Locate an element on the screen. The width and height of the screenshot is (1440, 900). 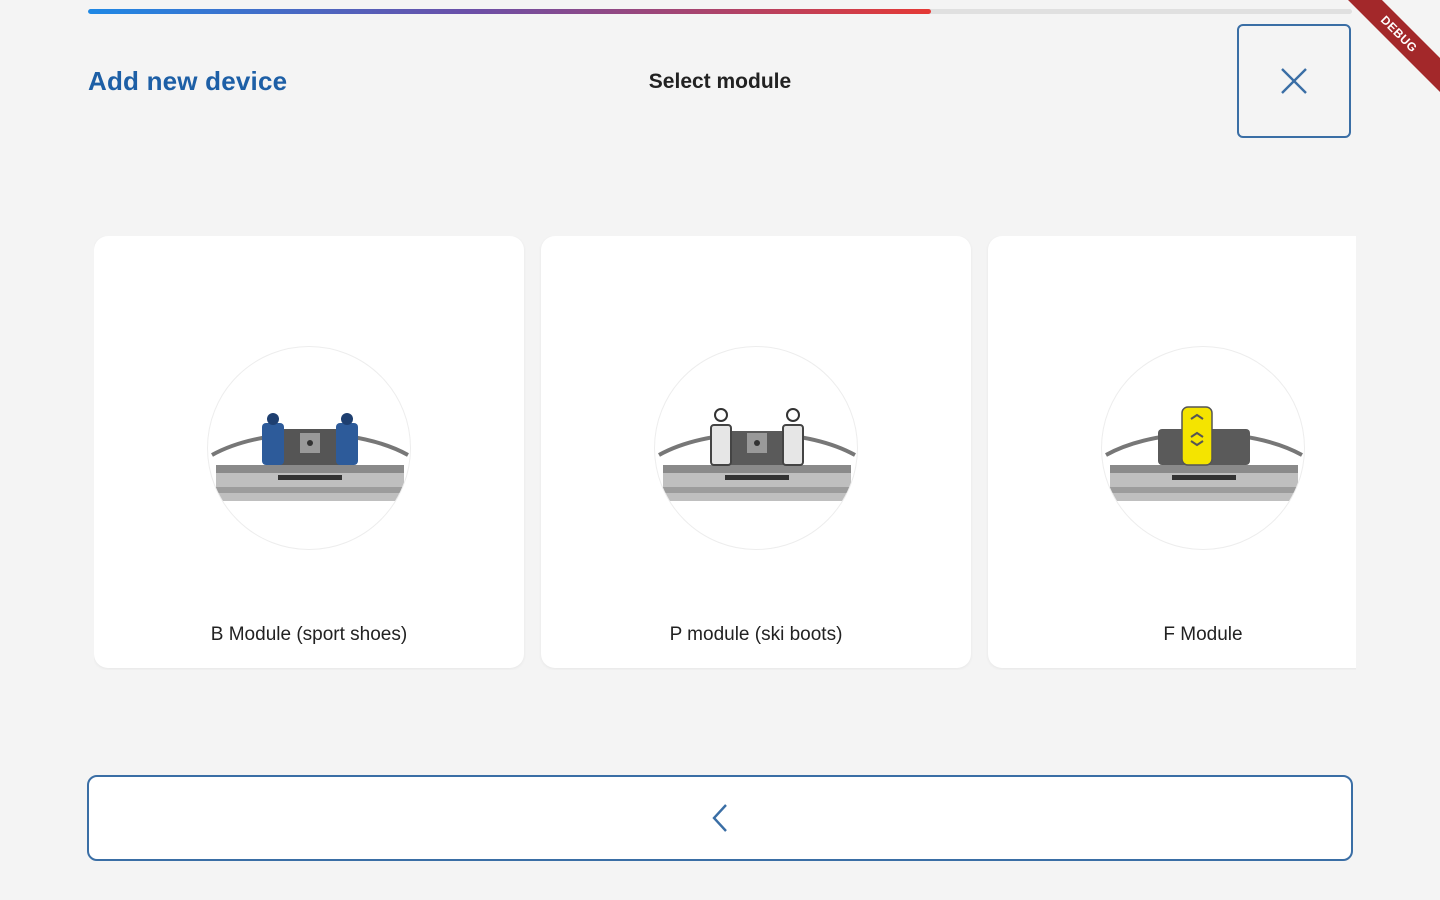
f-module-image is located at coordinates (1203, 448).